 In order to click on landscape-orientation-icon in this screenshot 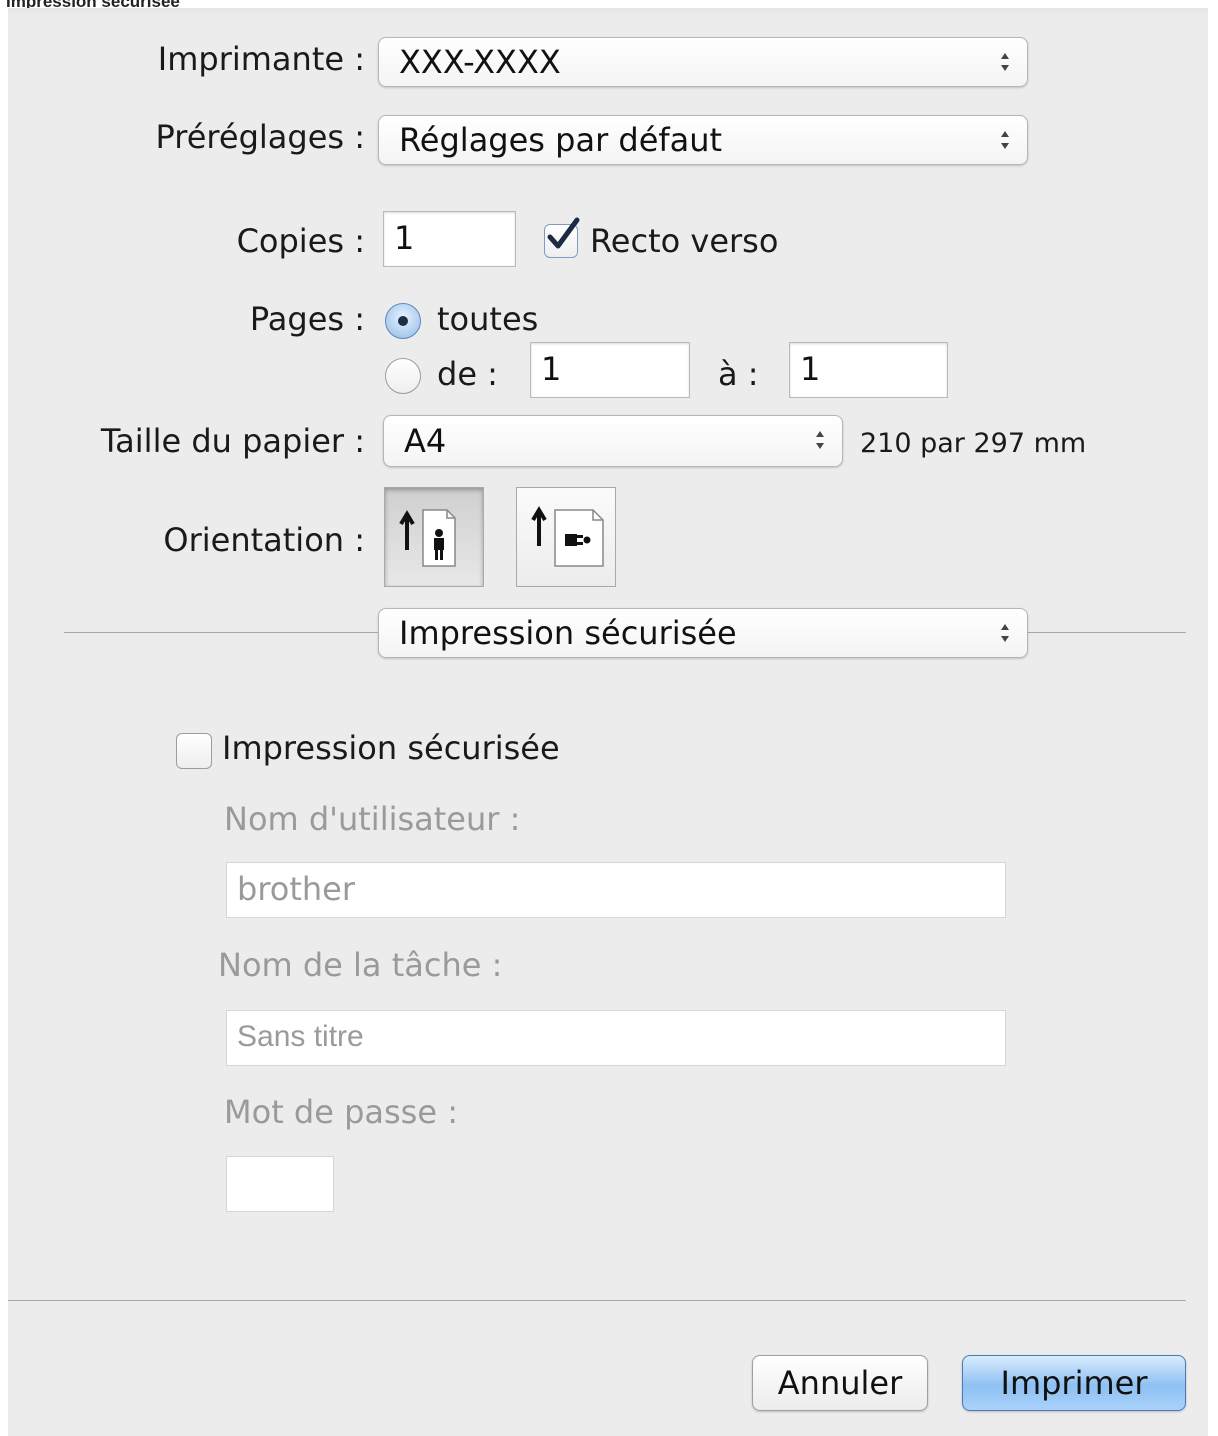, I will do `click(567, 536)`.